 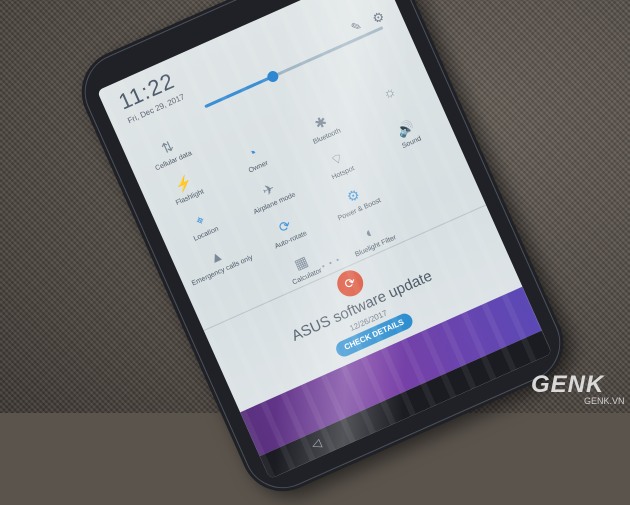 I want to click on quick-tile-owner: ◔ Owner, so click(x=257, y=163).